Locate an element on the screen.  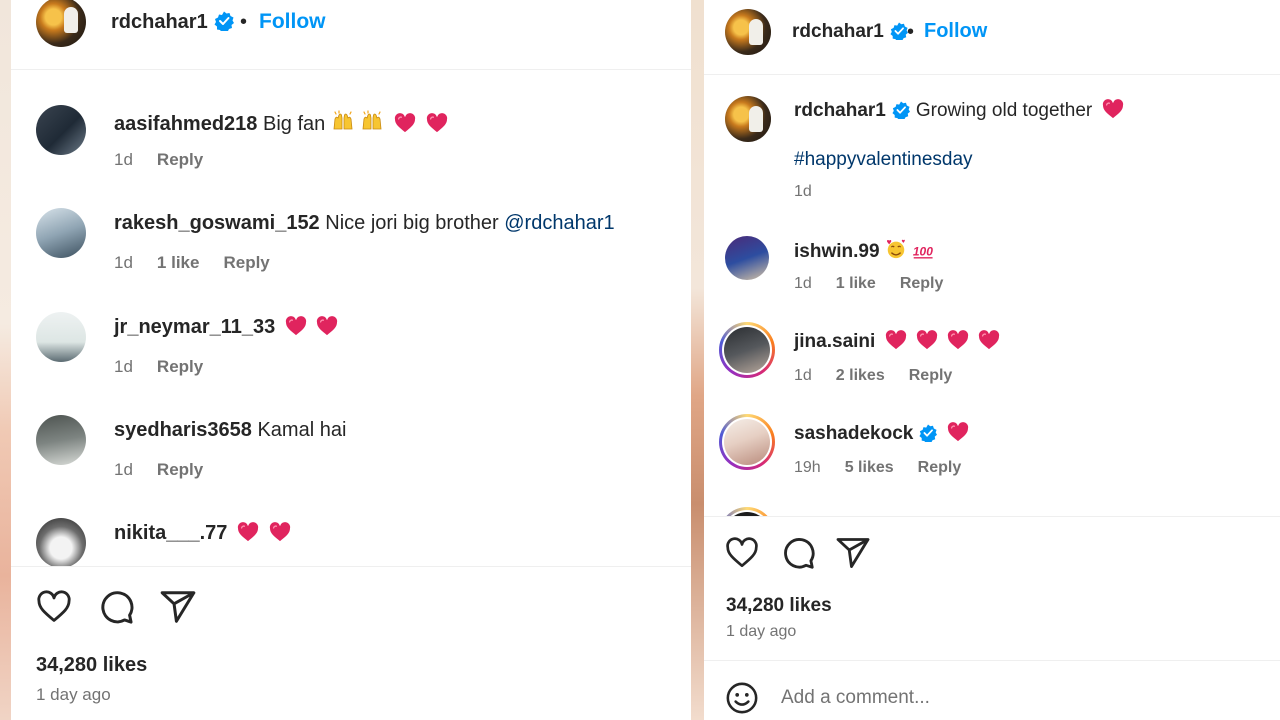
comment-username: rakesh_goswami_152 is located at coordinates (217, 223).